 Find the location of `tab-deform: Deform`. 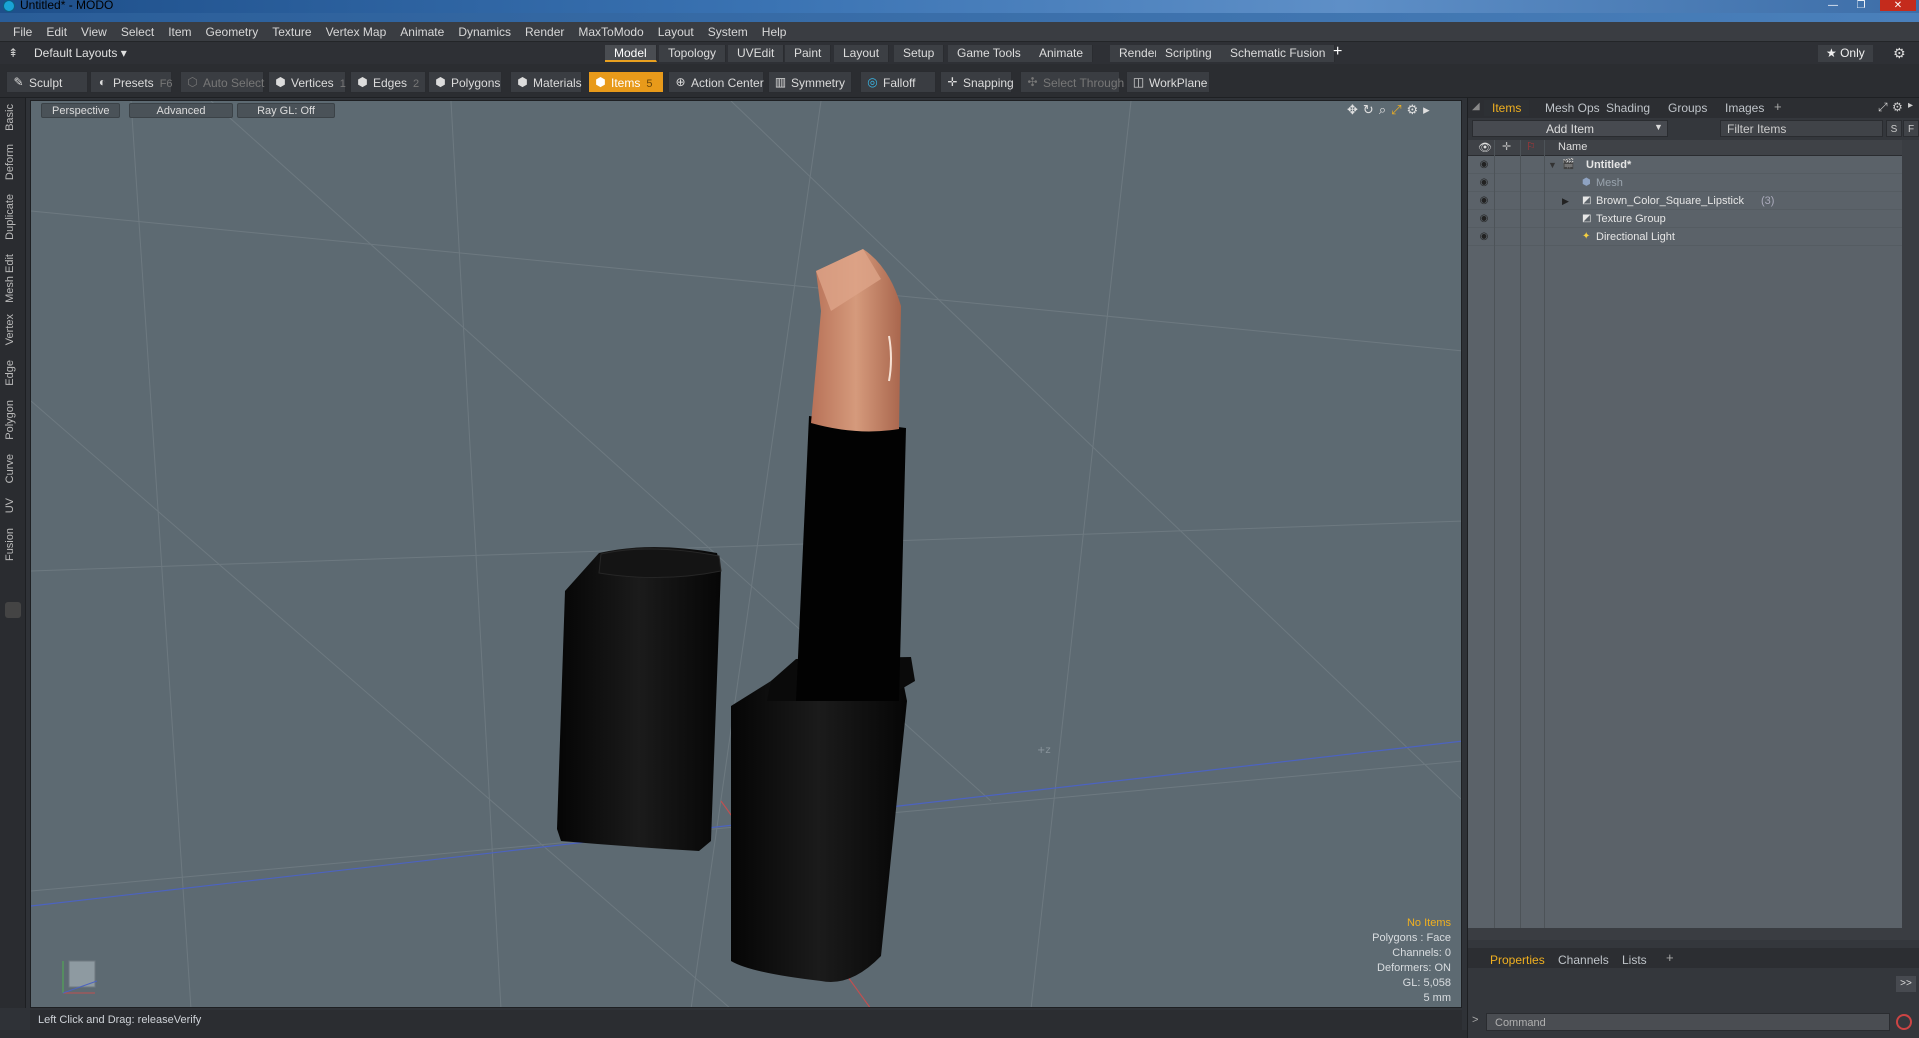

tab-deform: Deform is located at coordinates (13, 162).